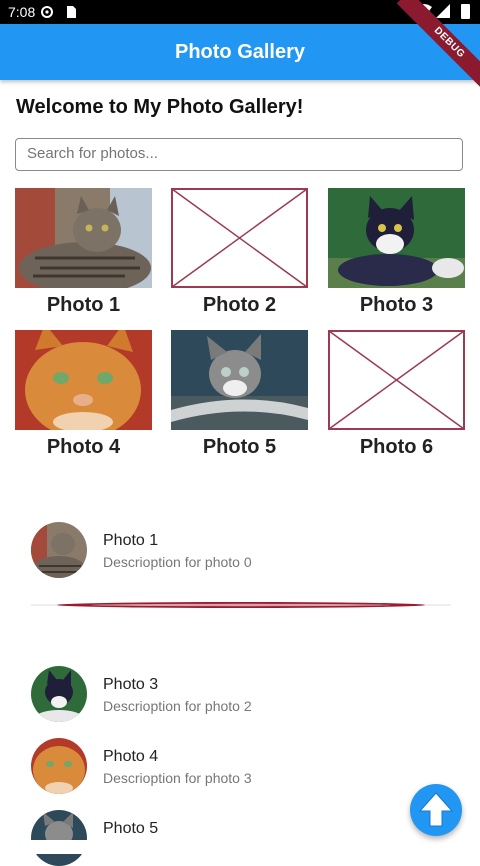  I want to click on tabby-cat-image, so click(83, 238).